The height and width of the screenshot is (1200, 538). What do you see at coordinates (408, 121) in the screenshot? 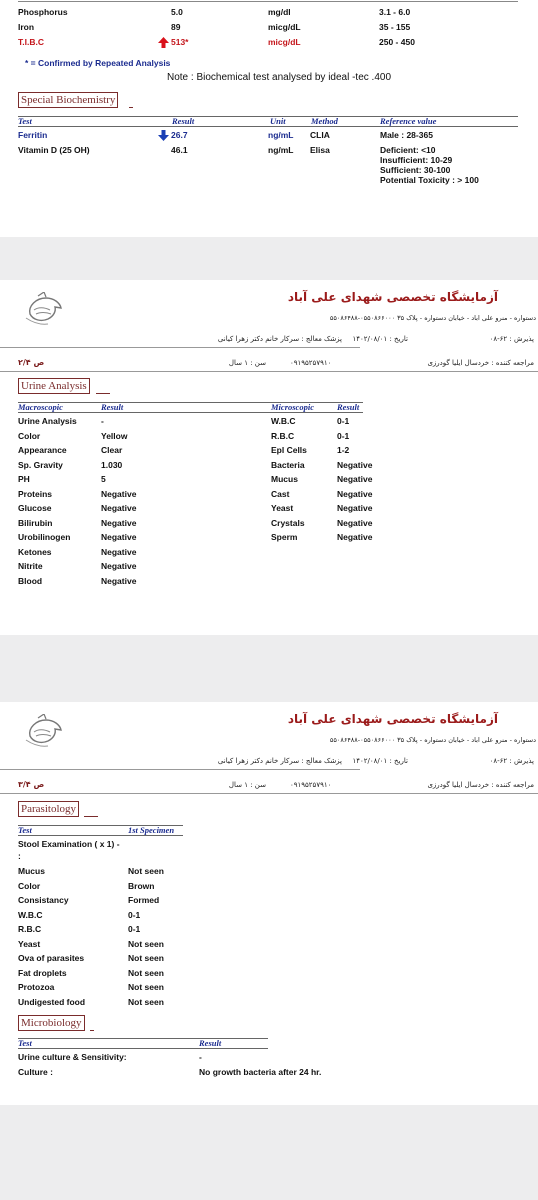
I see `col-header: Reference value` at bounding box center [408, 121].